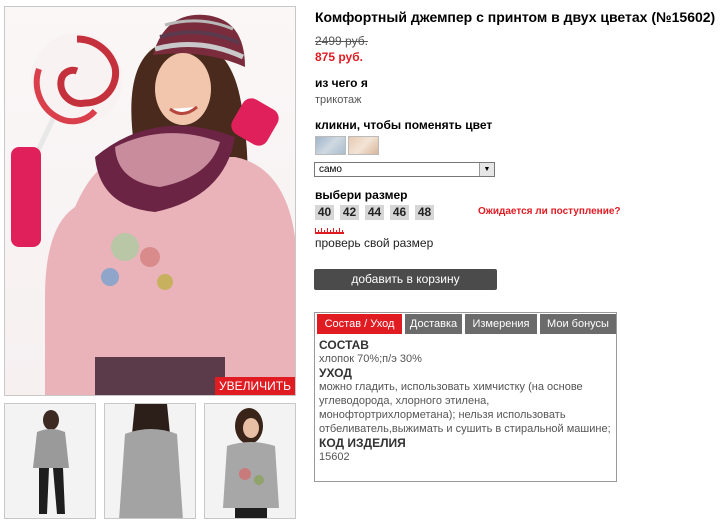  What do you see at coordinates (486, 169) in the screenshot?
I see `chevron-down-icon: ▼` at bounding box center [486, 169].